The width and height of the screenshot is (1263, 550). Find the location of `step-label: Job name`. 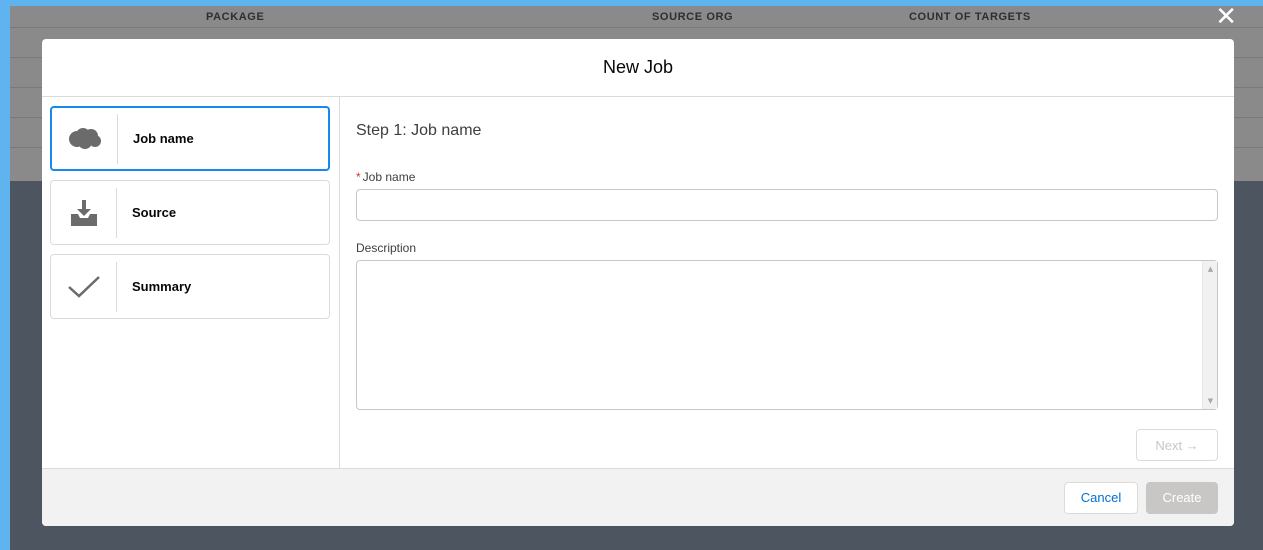

step-label: Job name is located at coordinates (163, 138).